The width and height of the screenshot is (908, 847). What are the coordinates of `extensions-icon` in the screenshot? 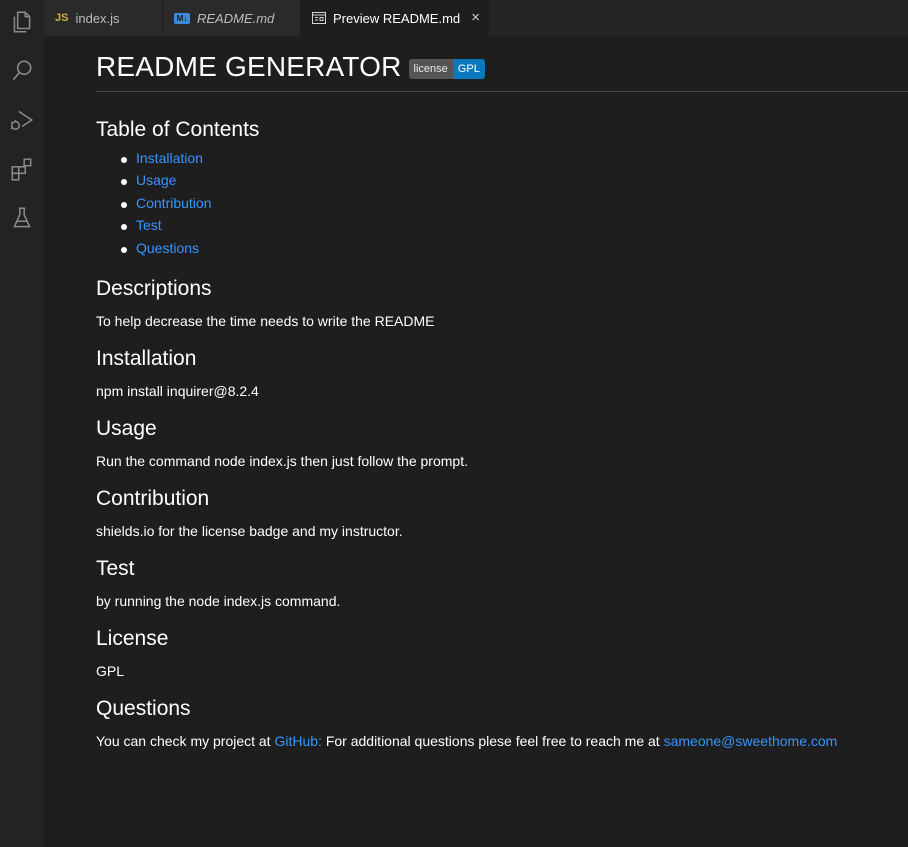 It's located at (22, 169).